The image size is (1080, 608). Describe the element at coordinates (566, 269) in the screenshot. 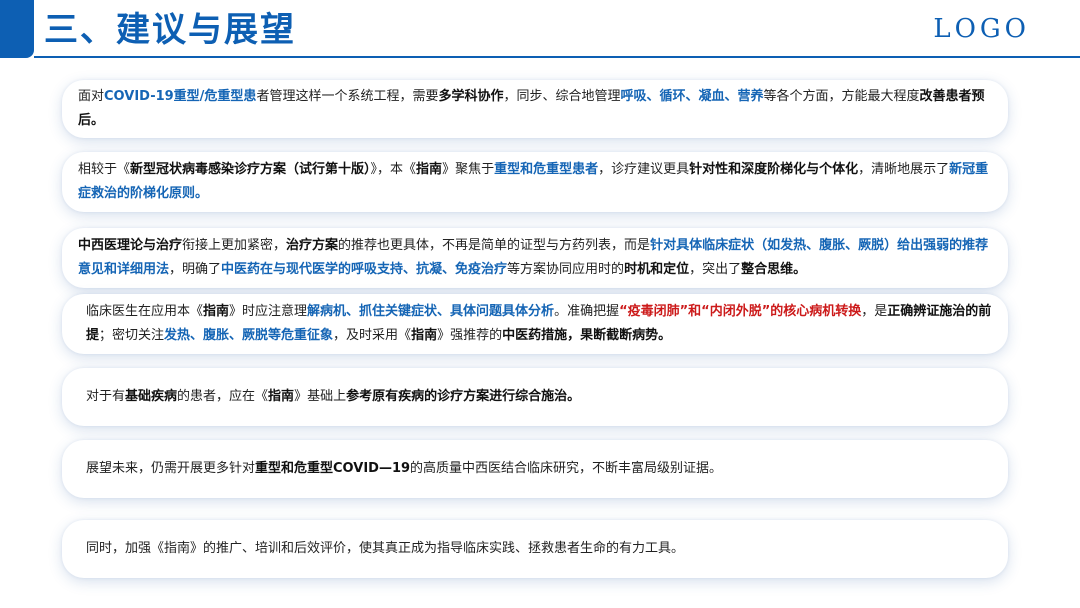

I see `text-segment: 等方案协同应用时的` at that location.